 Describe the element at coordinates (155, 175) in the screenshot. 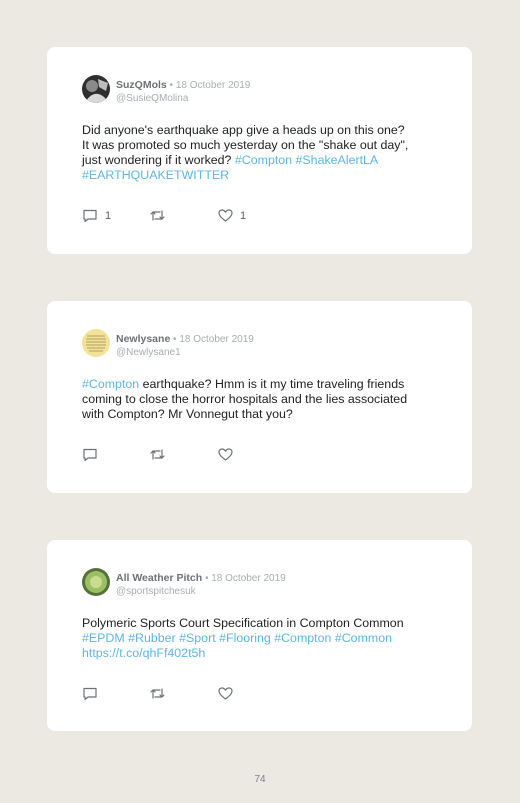

I see `hashtag: #EARTHQUAKETWITTER` at that location.